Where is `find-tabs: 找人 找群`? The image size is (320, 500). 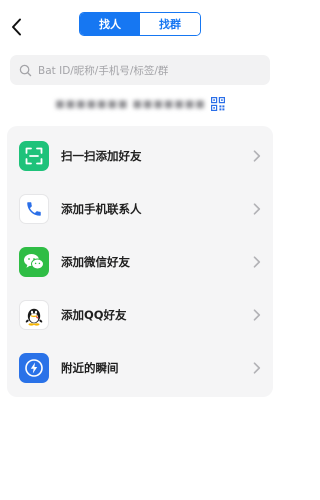
find-tabs: 找人 找群 is located at coordinates (140, 24).